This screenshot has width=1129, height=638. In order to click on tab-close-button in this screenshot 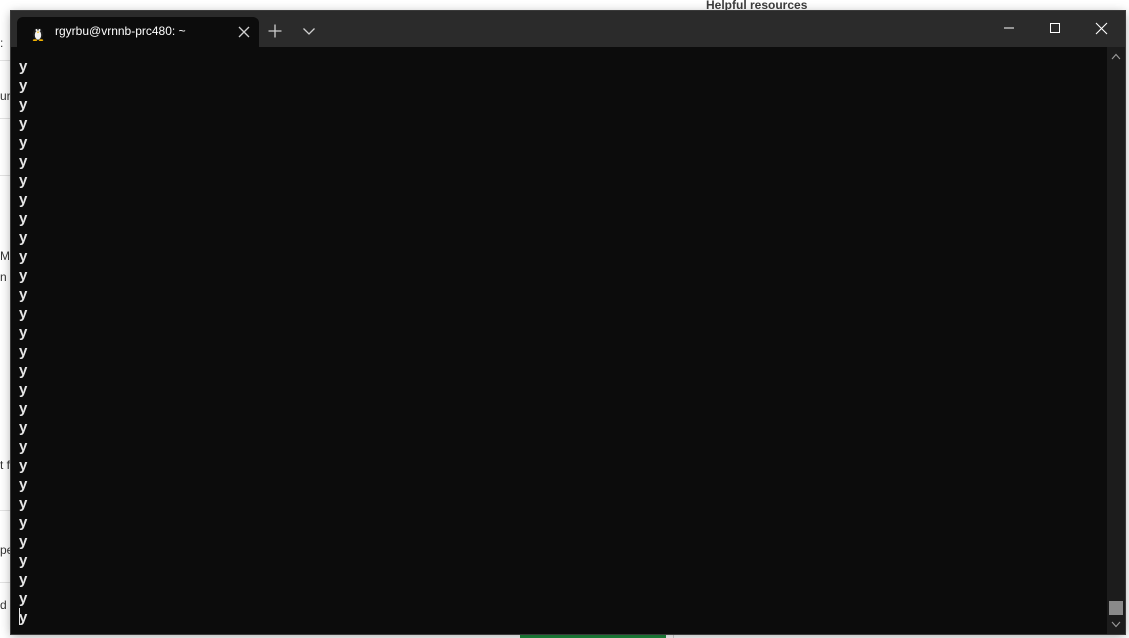, I will do `click(244, 32)`.